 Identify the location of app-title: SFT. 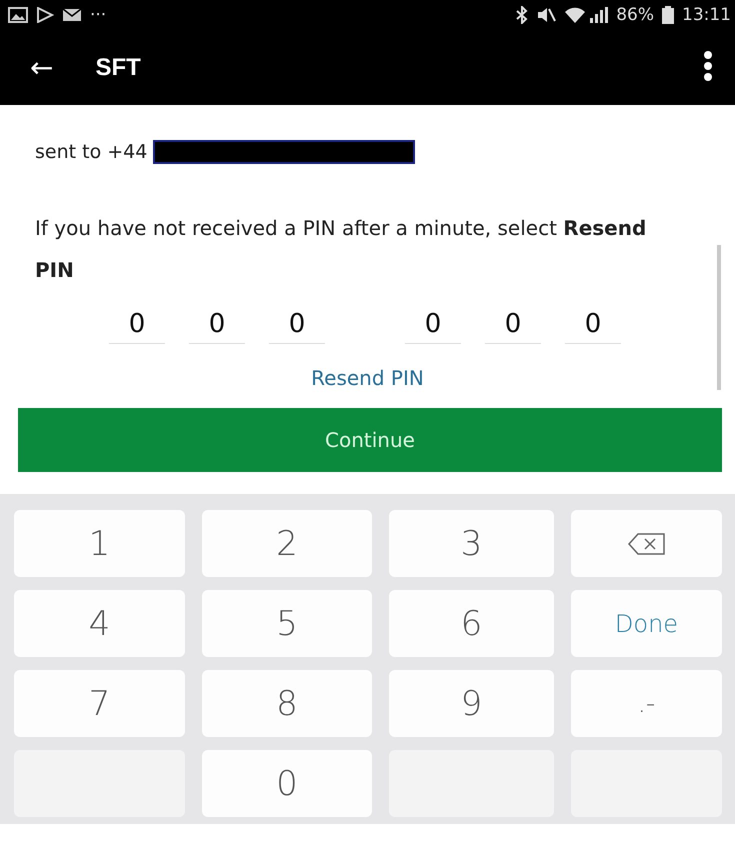
(118, 68).